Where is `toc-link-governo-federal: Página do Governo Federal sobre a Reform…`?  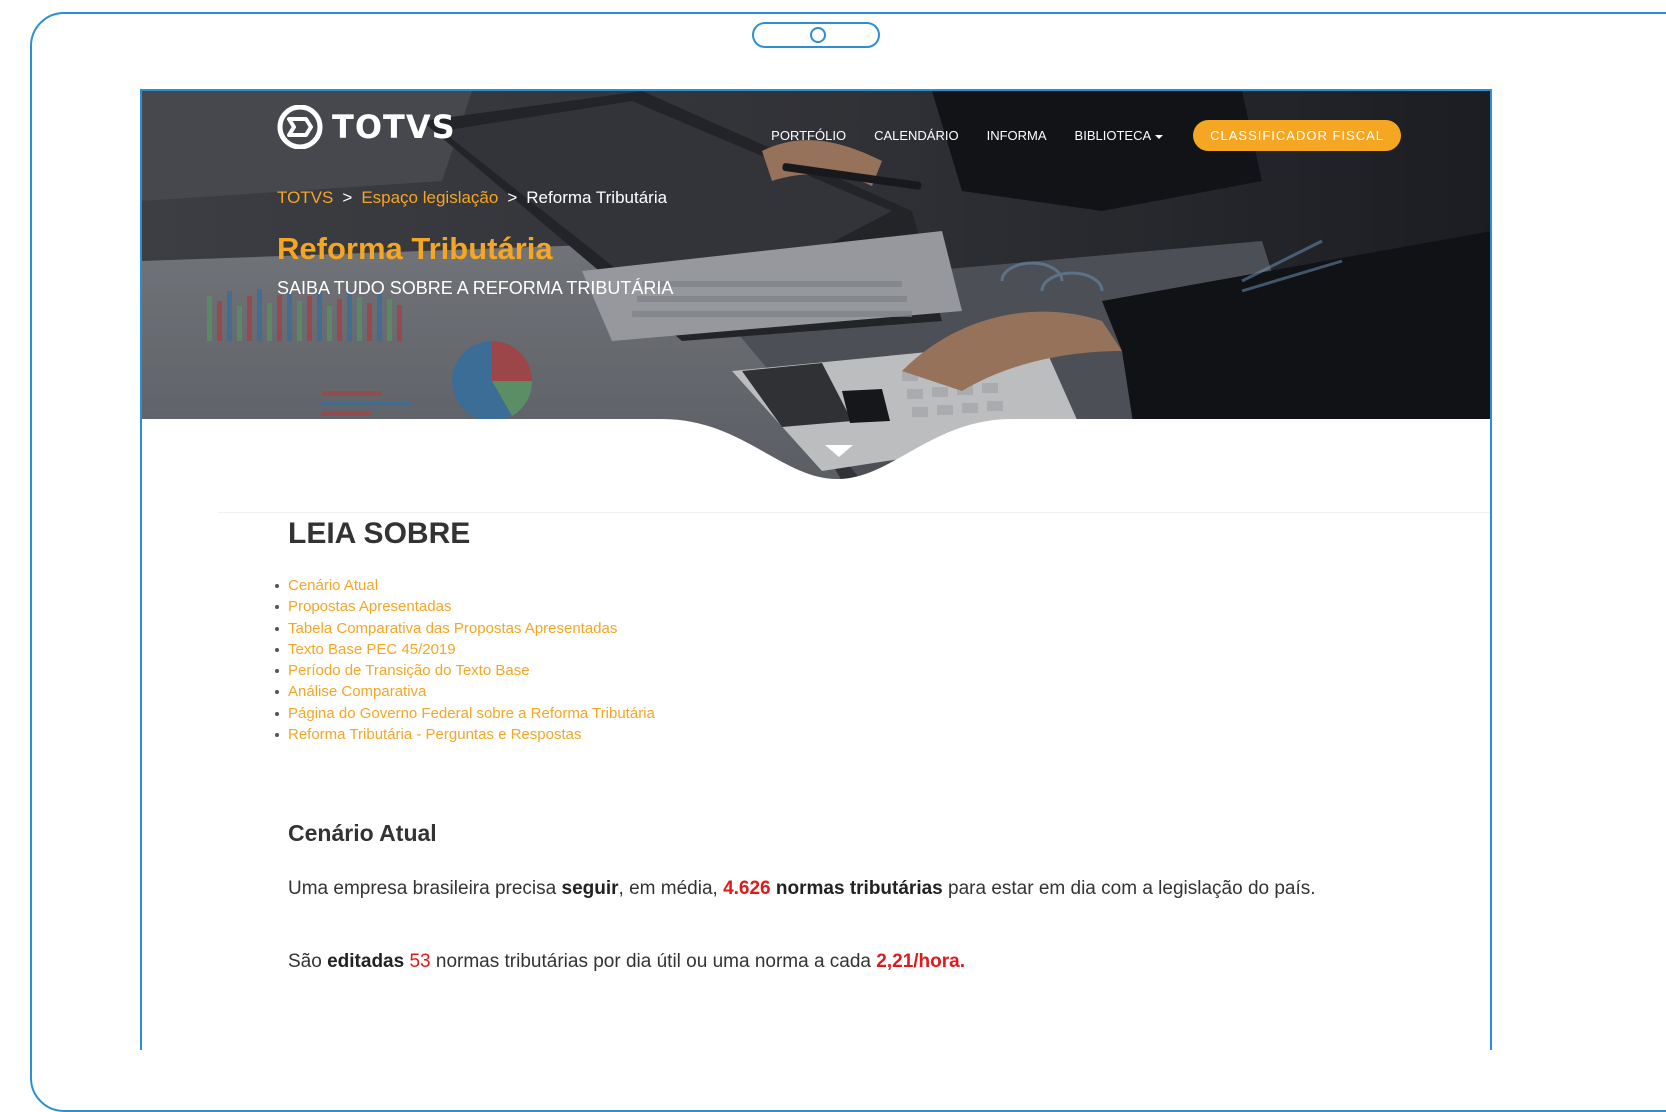
toc-link-governo-federal: Página do Governo Federal sobre a Reform… is located at coordinates (471, 713).